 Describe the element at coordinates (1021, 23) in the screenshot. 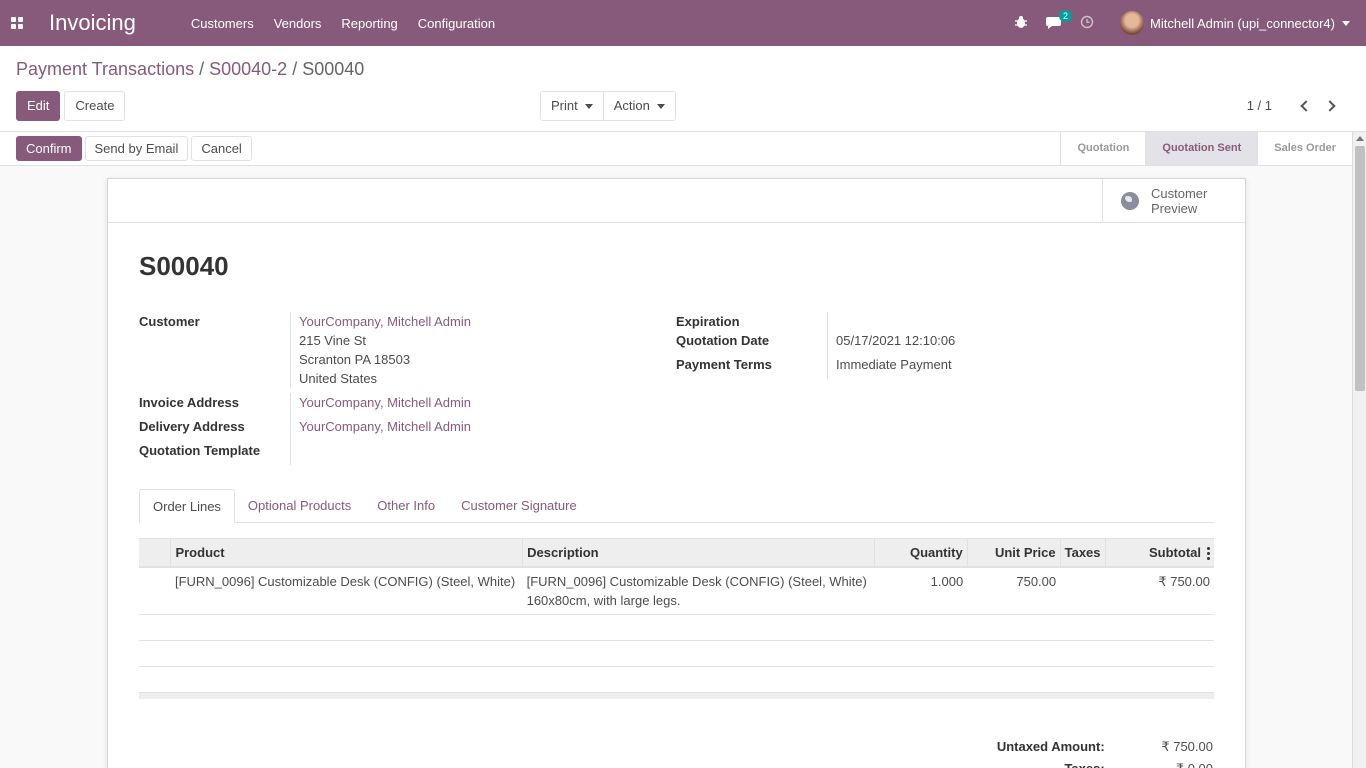

I see `bug-icon` at that location.